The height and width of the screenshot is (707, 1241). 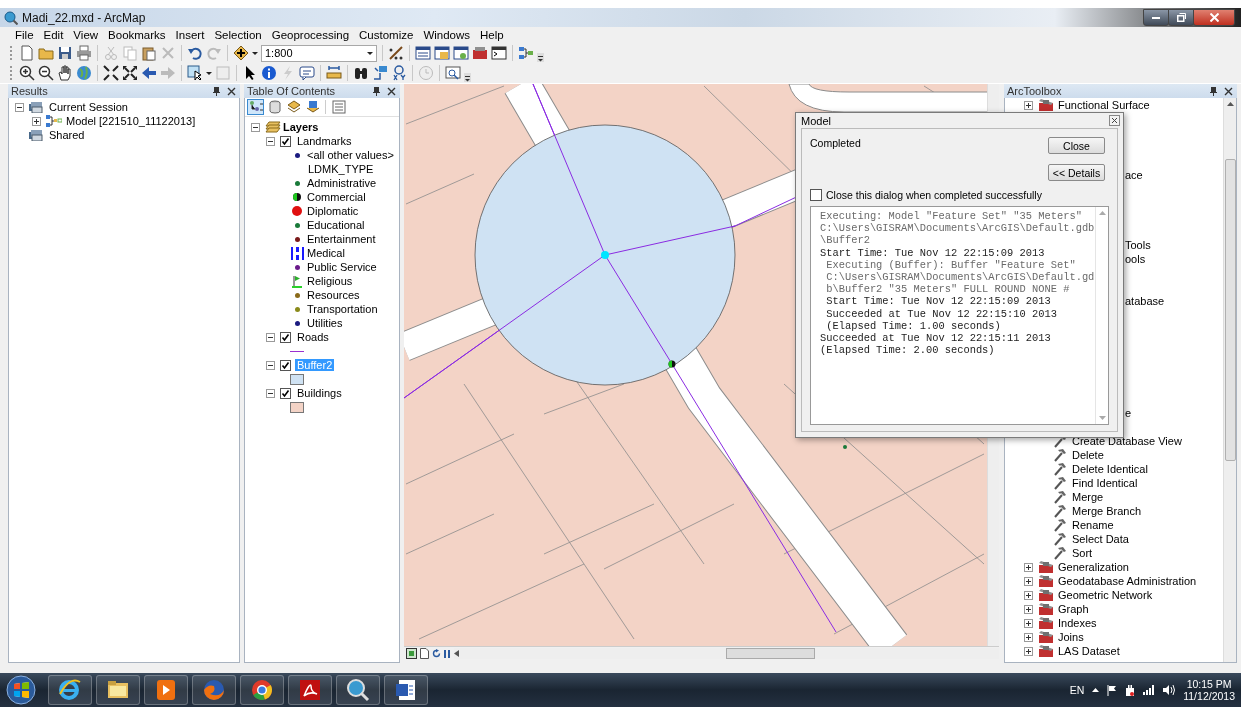 I want to click on layer-name: Landmarks, so click(x=324, y=141).